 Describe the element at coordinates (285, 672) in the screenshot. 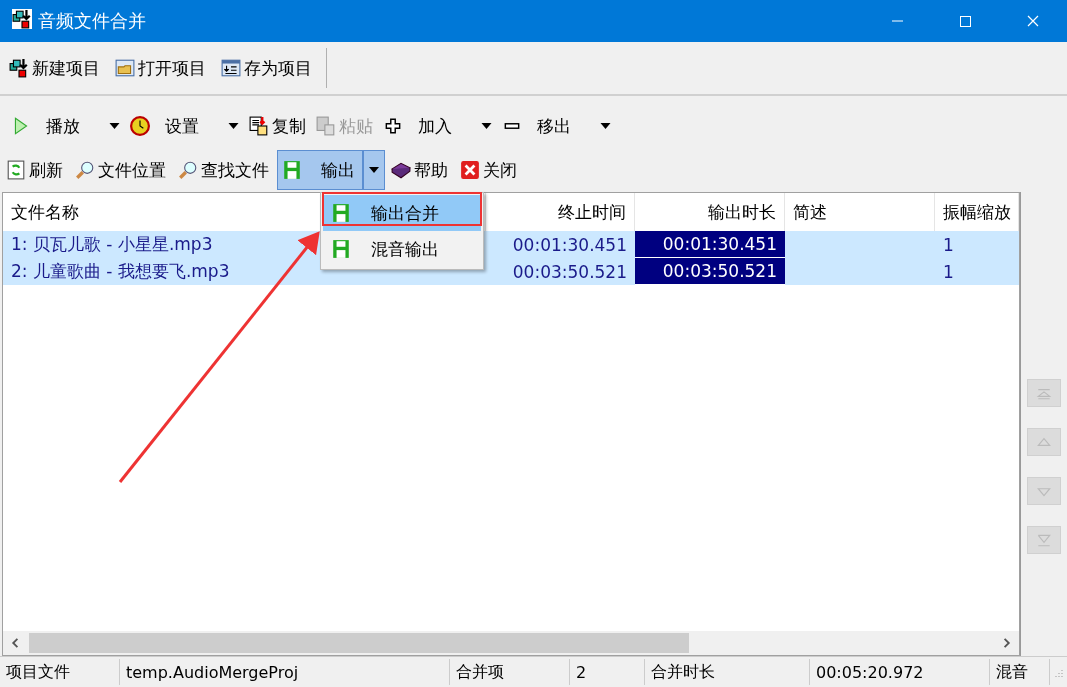

I see `status-field: temp.AudioMergeProj` at that location.